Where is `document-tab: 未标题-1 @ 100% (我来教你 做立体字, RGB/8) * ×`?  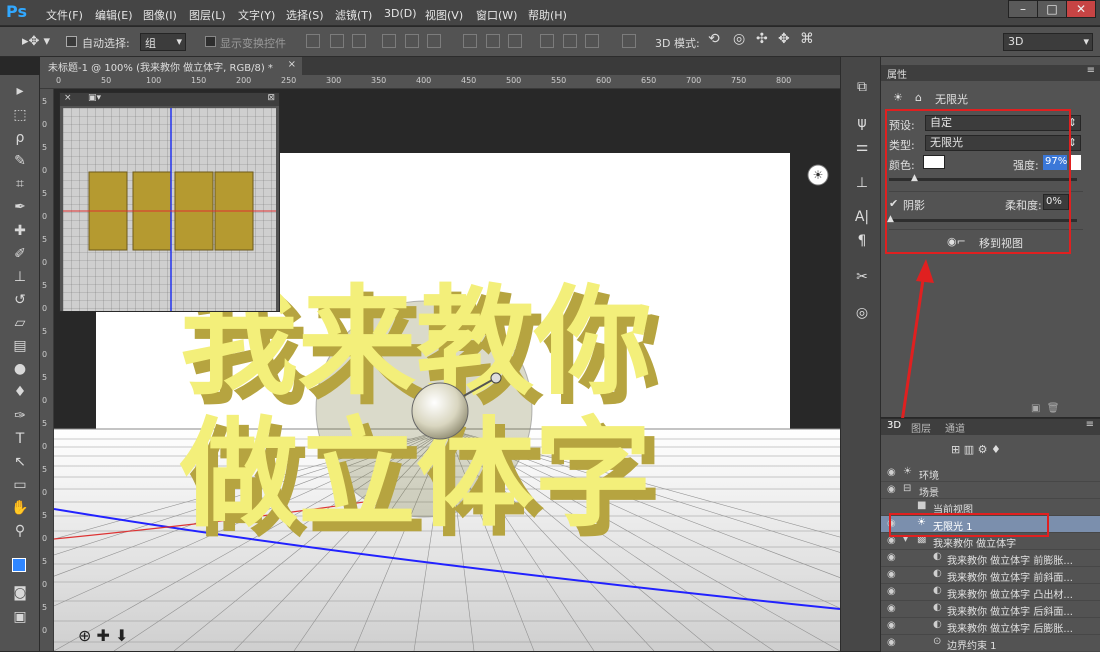 document-tab: 未标题-1 @ 100% (我来教你 做立体字, RGB/8) * × is located at coordinates (171, 66).